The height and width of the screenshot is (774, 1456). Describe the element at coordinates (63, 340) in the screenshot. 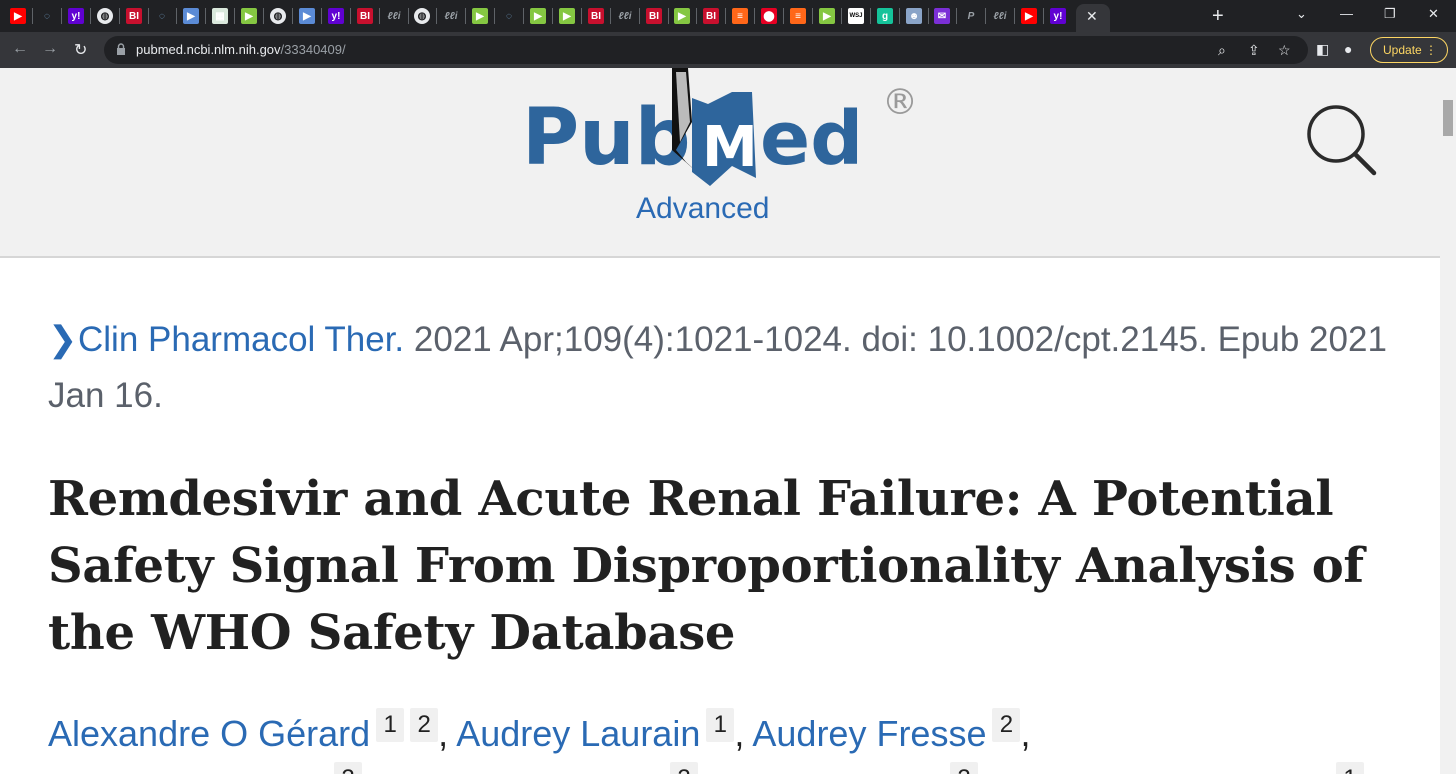

I see `chevron-right-icon: ❯` at that location.